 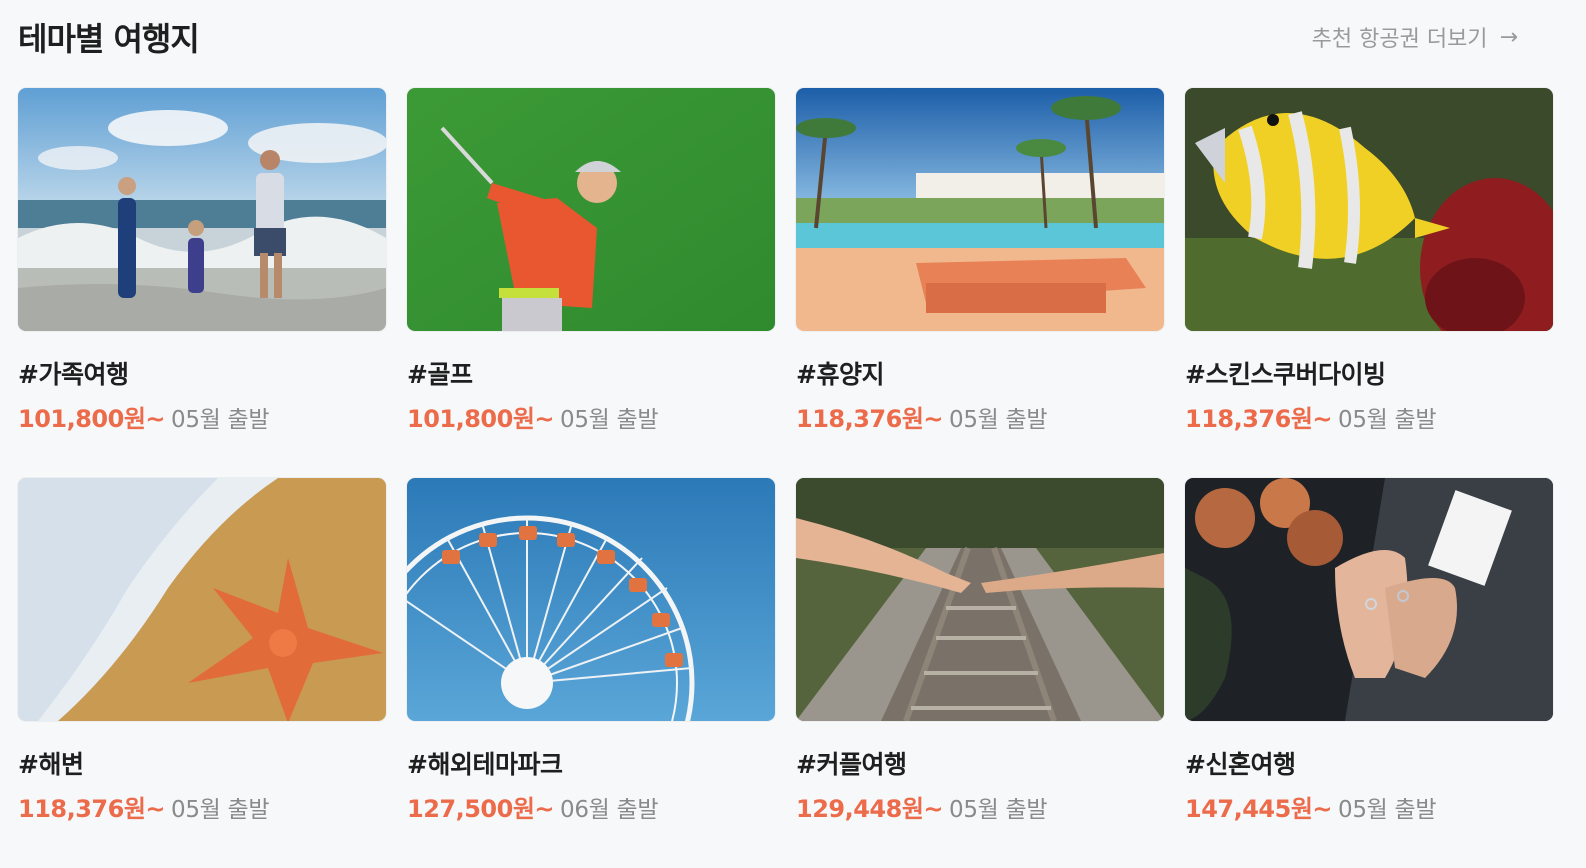 I want to click on theme-card-scuba: #스킨스쿠버다이빙 118,376원~ 05월 출발, so click(x=1369, y=283).